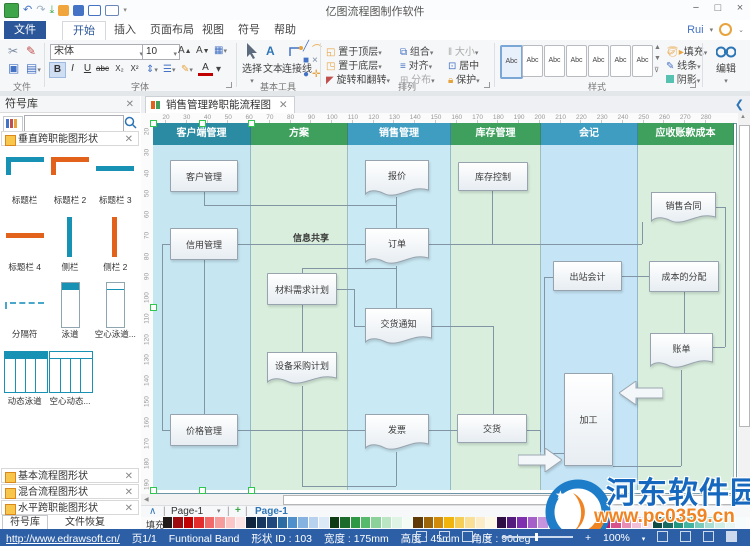  Describe the element at coordinates (70, 475) in the screenshot. I see `library-section-0: 基本流程图形状 ✕` at that location.